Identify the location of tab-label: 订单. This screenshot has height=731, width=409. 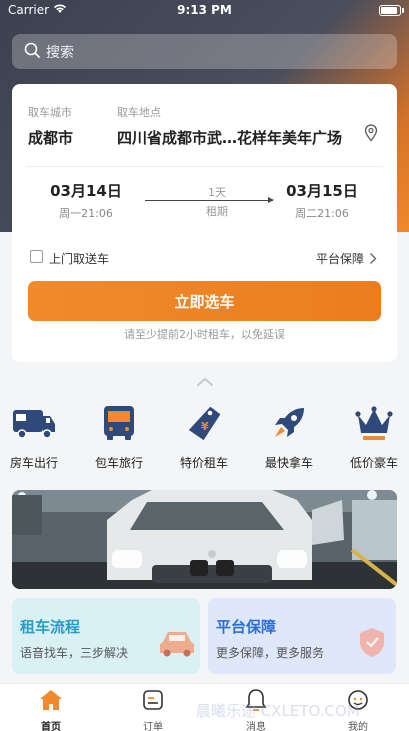
(153, 726).